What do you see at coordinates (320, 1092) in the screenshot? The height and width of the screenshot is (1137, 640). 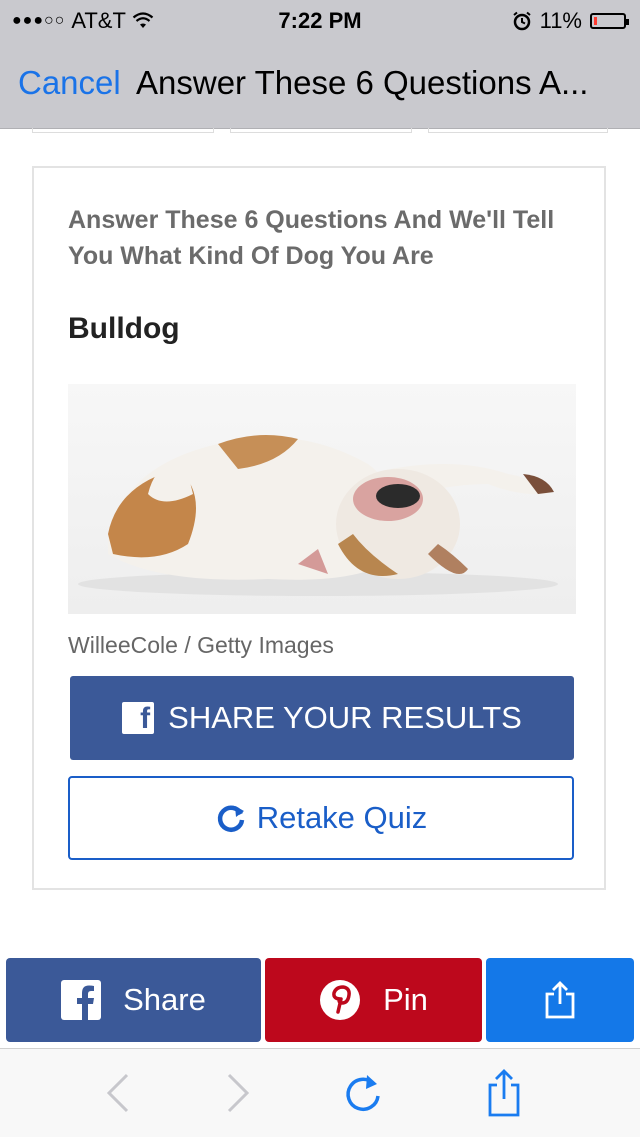 I see `browser-toolbar` at bounding box center [320, 1092].